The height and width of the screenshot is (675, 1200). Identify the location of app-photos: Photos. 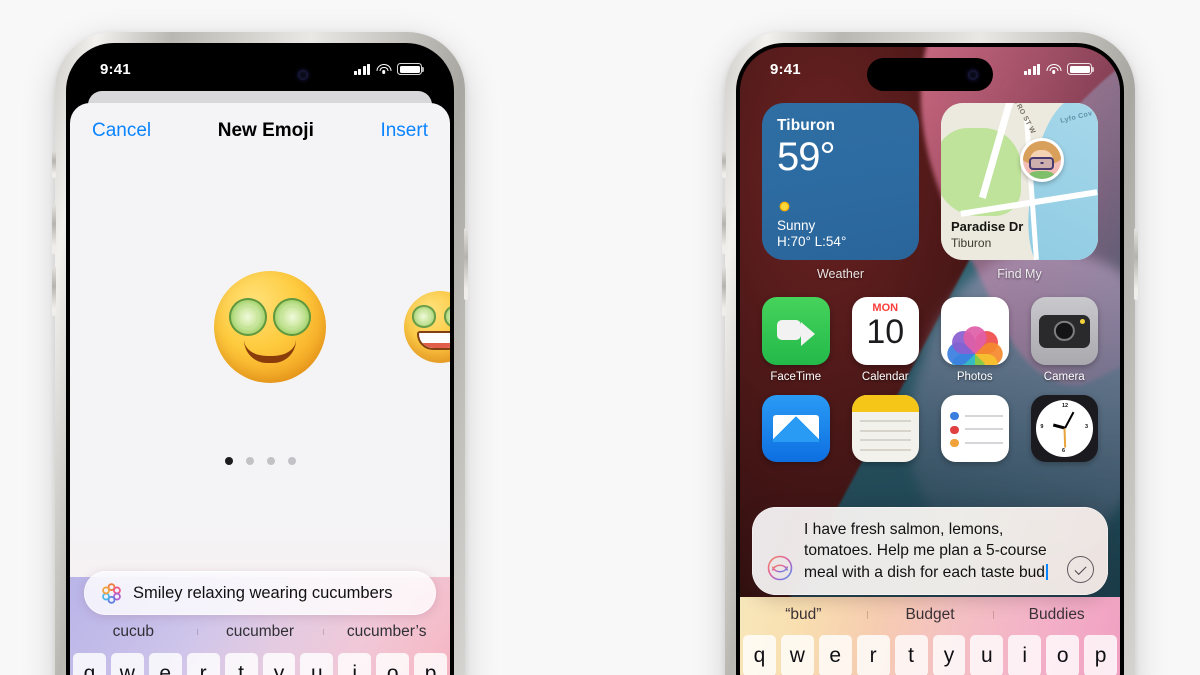
(975, 340).